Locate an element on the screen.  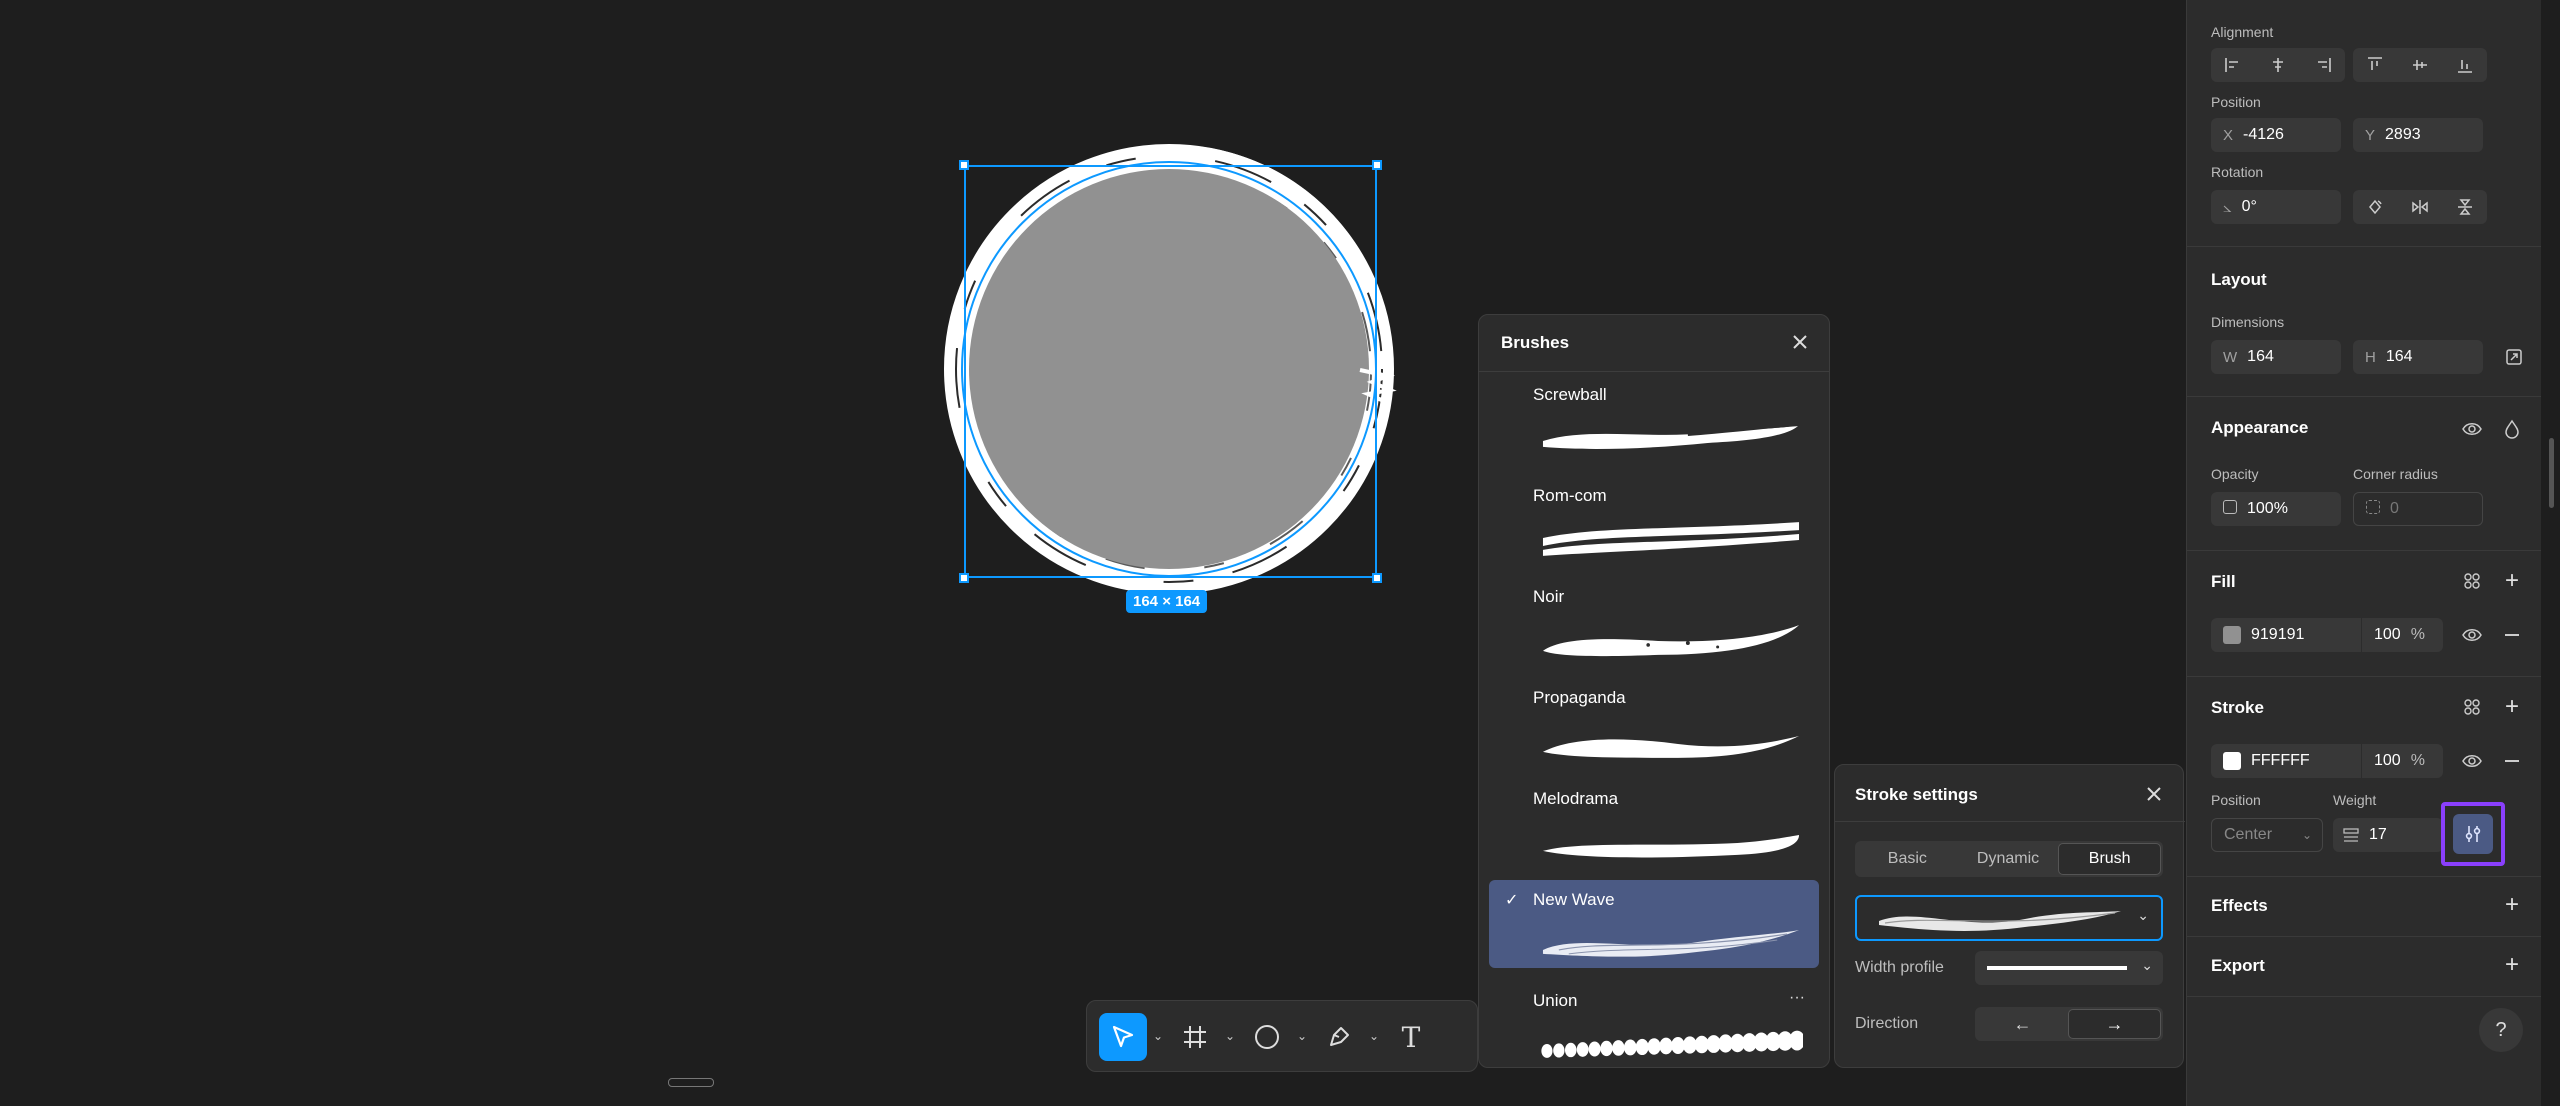
stroke-position-select: Center ⌄ is located at coordinates (2267, 835).